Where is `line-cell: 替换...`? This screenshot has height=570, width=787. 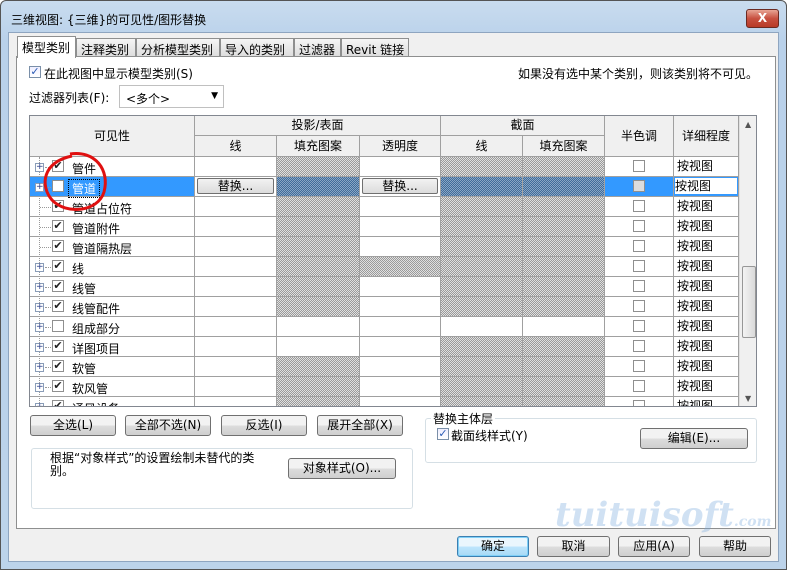 line-cell: 替换... is located at coordinates (236, 187).